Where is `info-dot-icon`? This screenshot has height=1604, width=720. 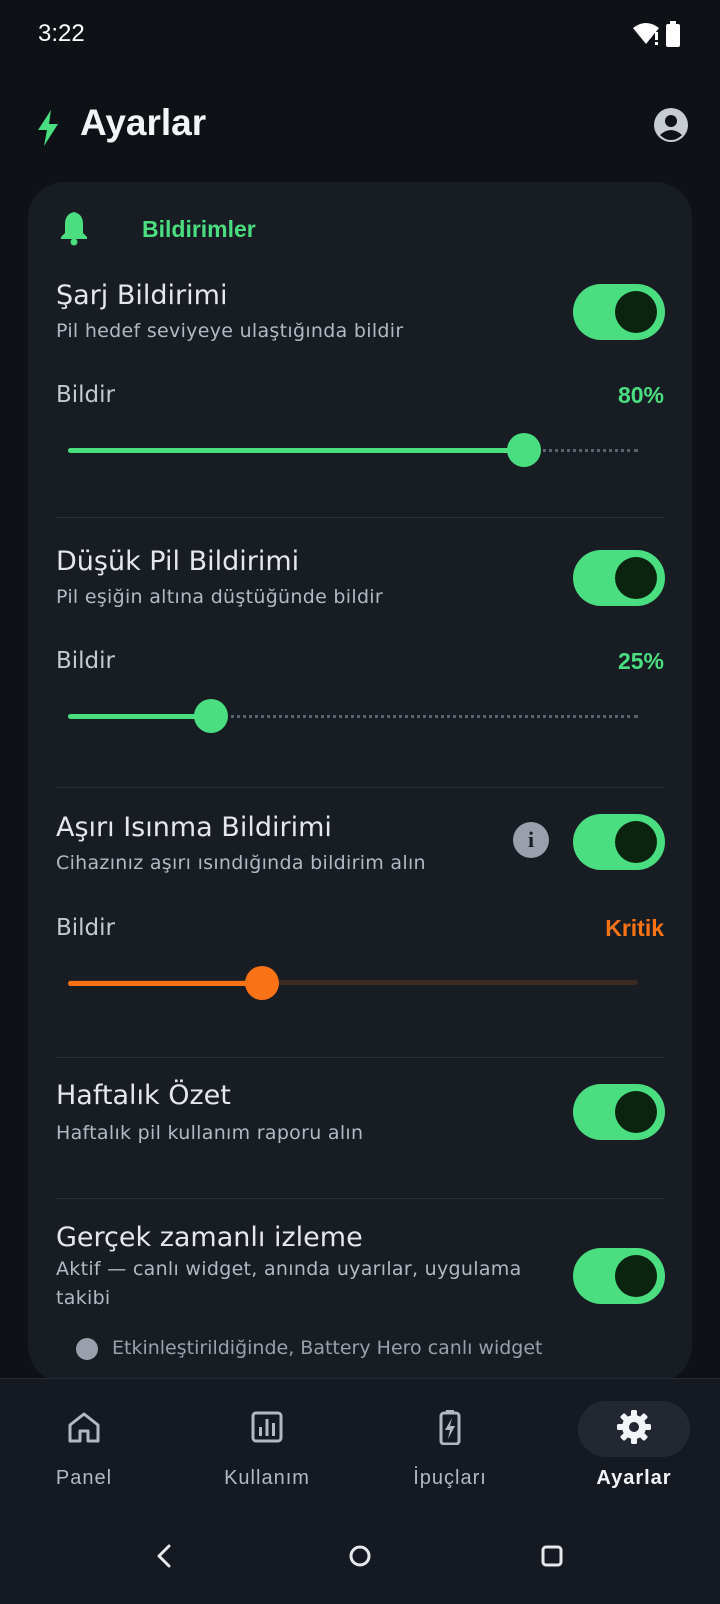 info-dot-icon is located at coordinates (87, 1348).